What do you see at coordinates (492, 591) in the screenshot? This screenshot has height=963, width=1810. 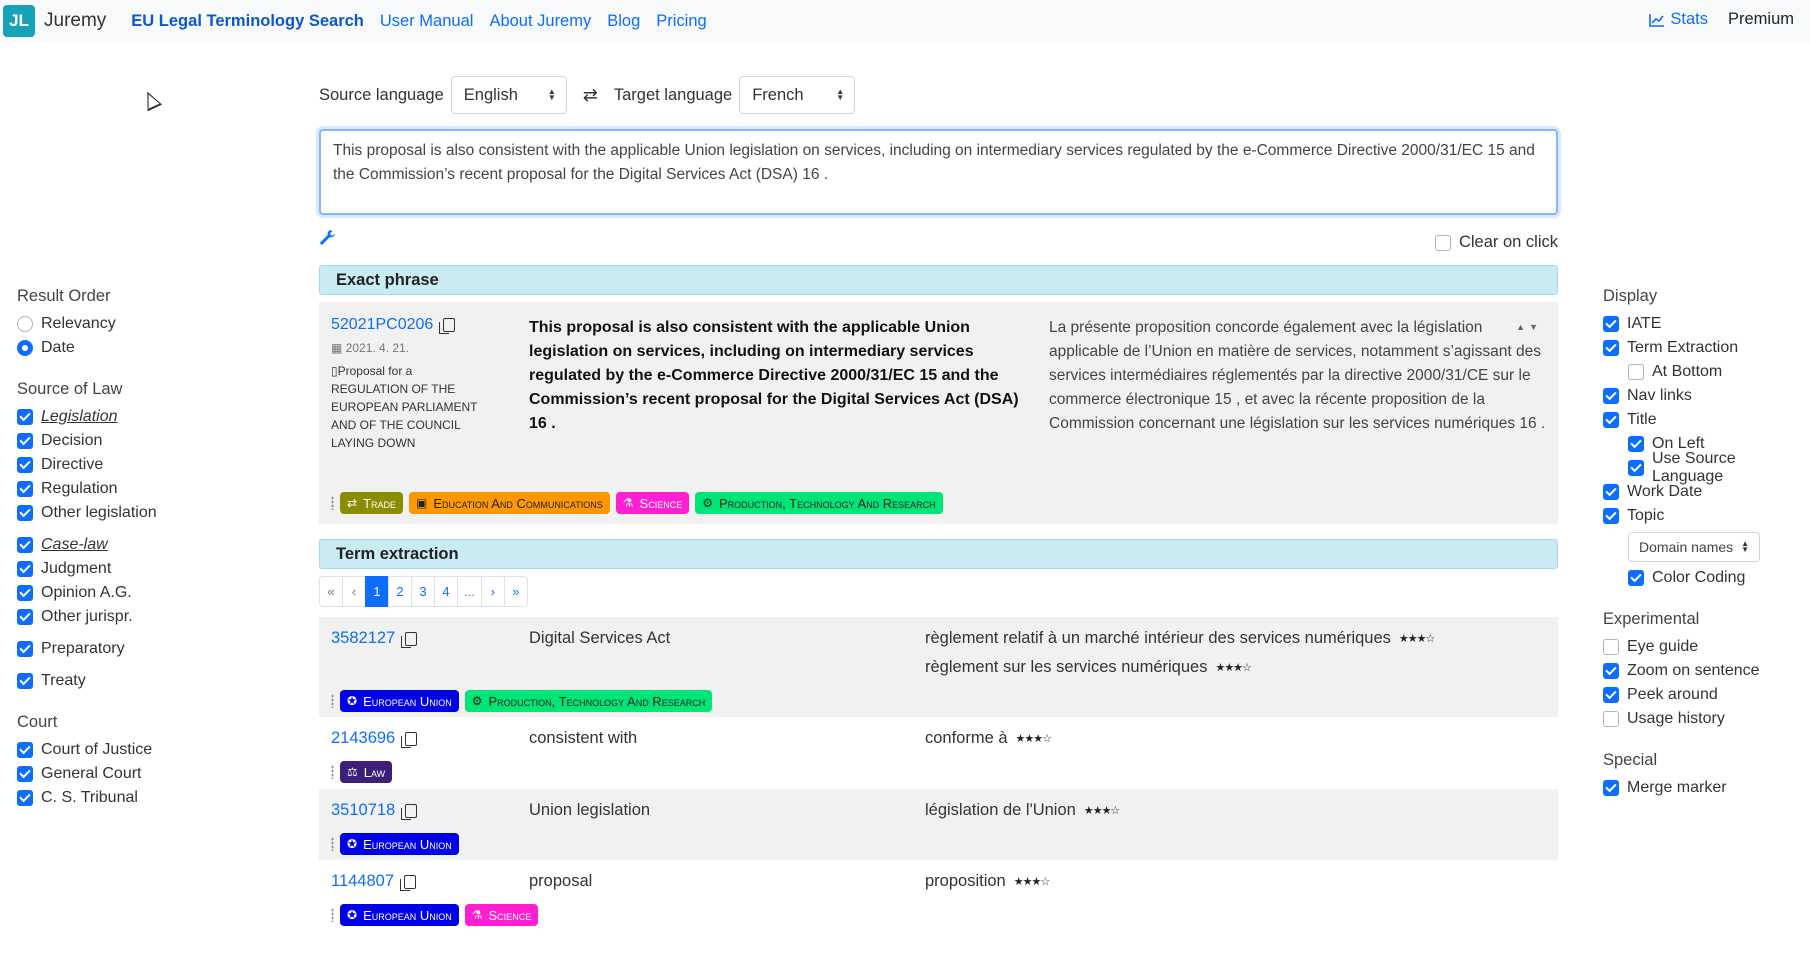 I see `page-next: ›` at bounding box center [492, 591].